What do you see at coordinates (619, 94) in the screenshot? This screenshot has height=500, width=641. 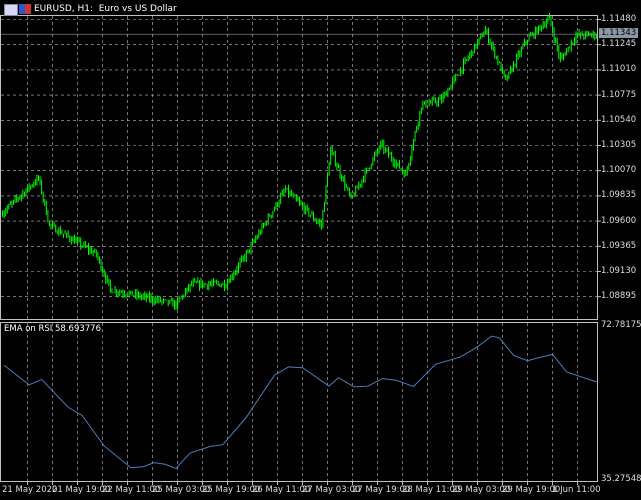 I see `price-axis-label: 1.10775` at bounding box center [619, 94].